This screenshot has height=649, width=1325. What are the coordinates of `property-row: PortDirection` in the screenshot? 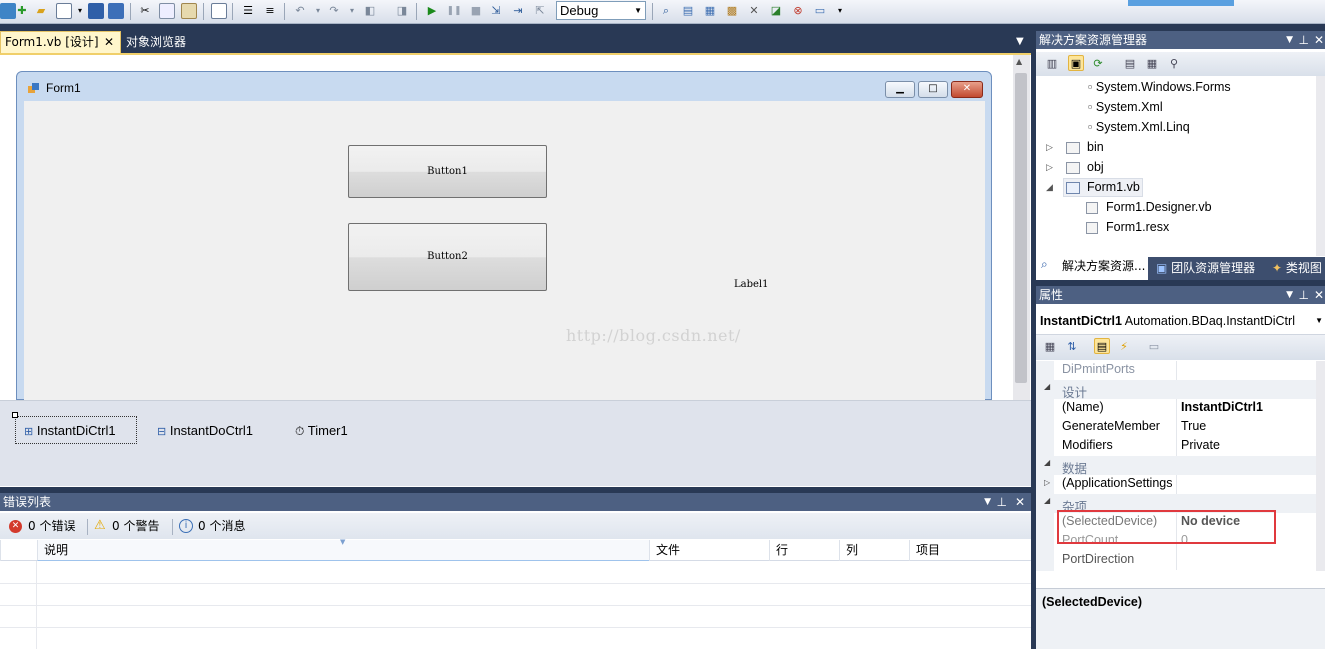 It's located at (1176, 560).